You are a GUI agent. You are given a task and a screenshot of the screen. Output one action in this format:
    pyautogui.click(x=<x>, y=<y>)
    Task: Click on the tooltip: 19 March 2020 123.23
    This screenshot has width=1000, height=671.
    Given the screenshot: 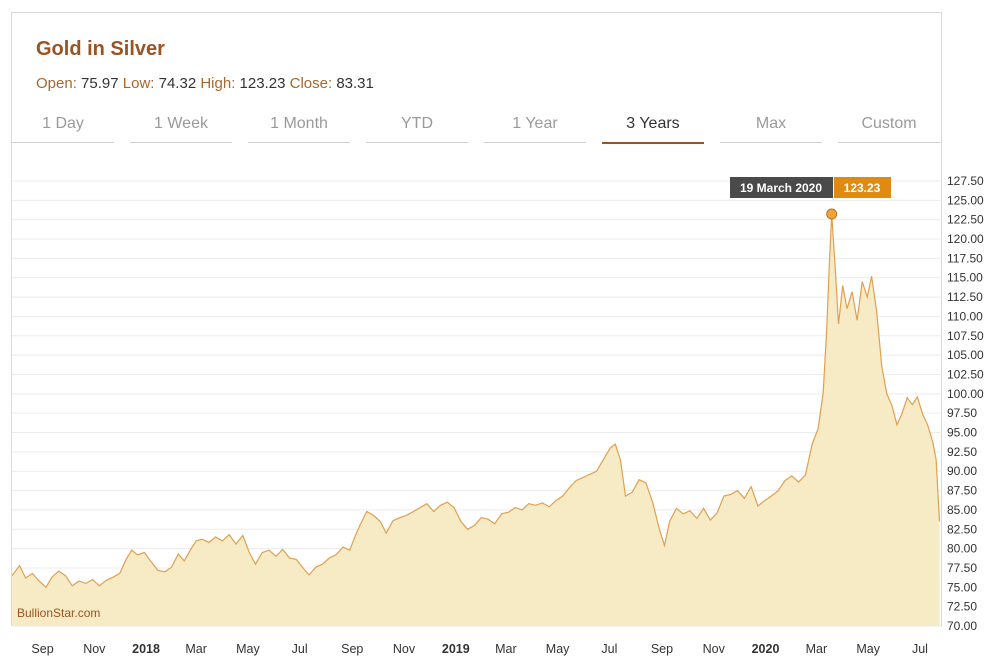 What is the action you would take?
    pyautogui.click(x=810, y=187)
    